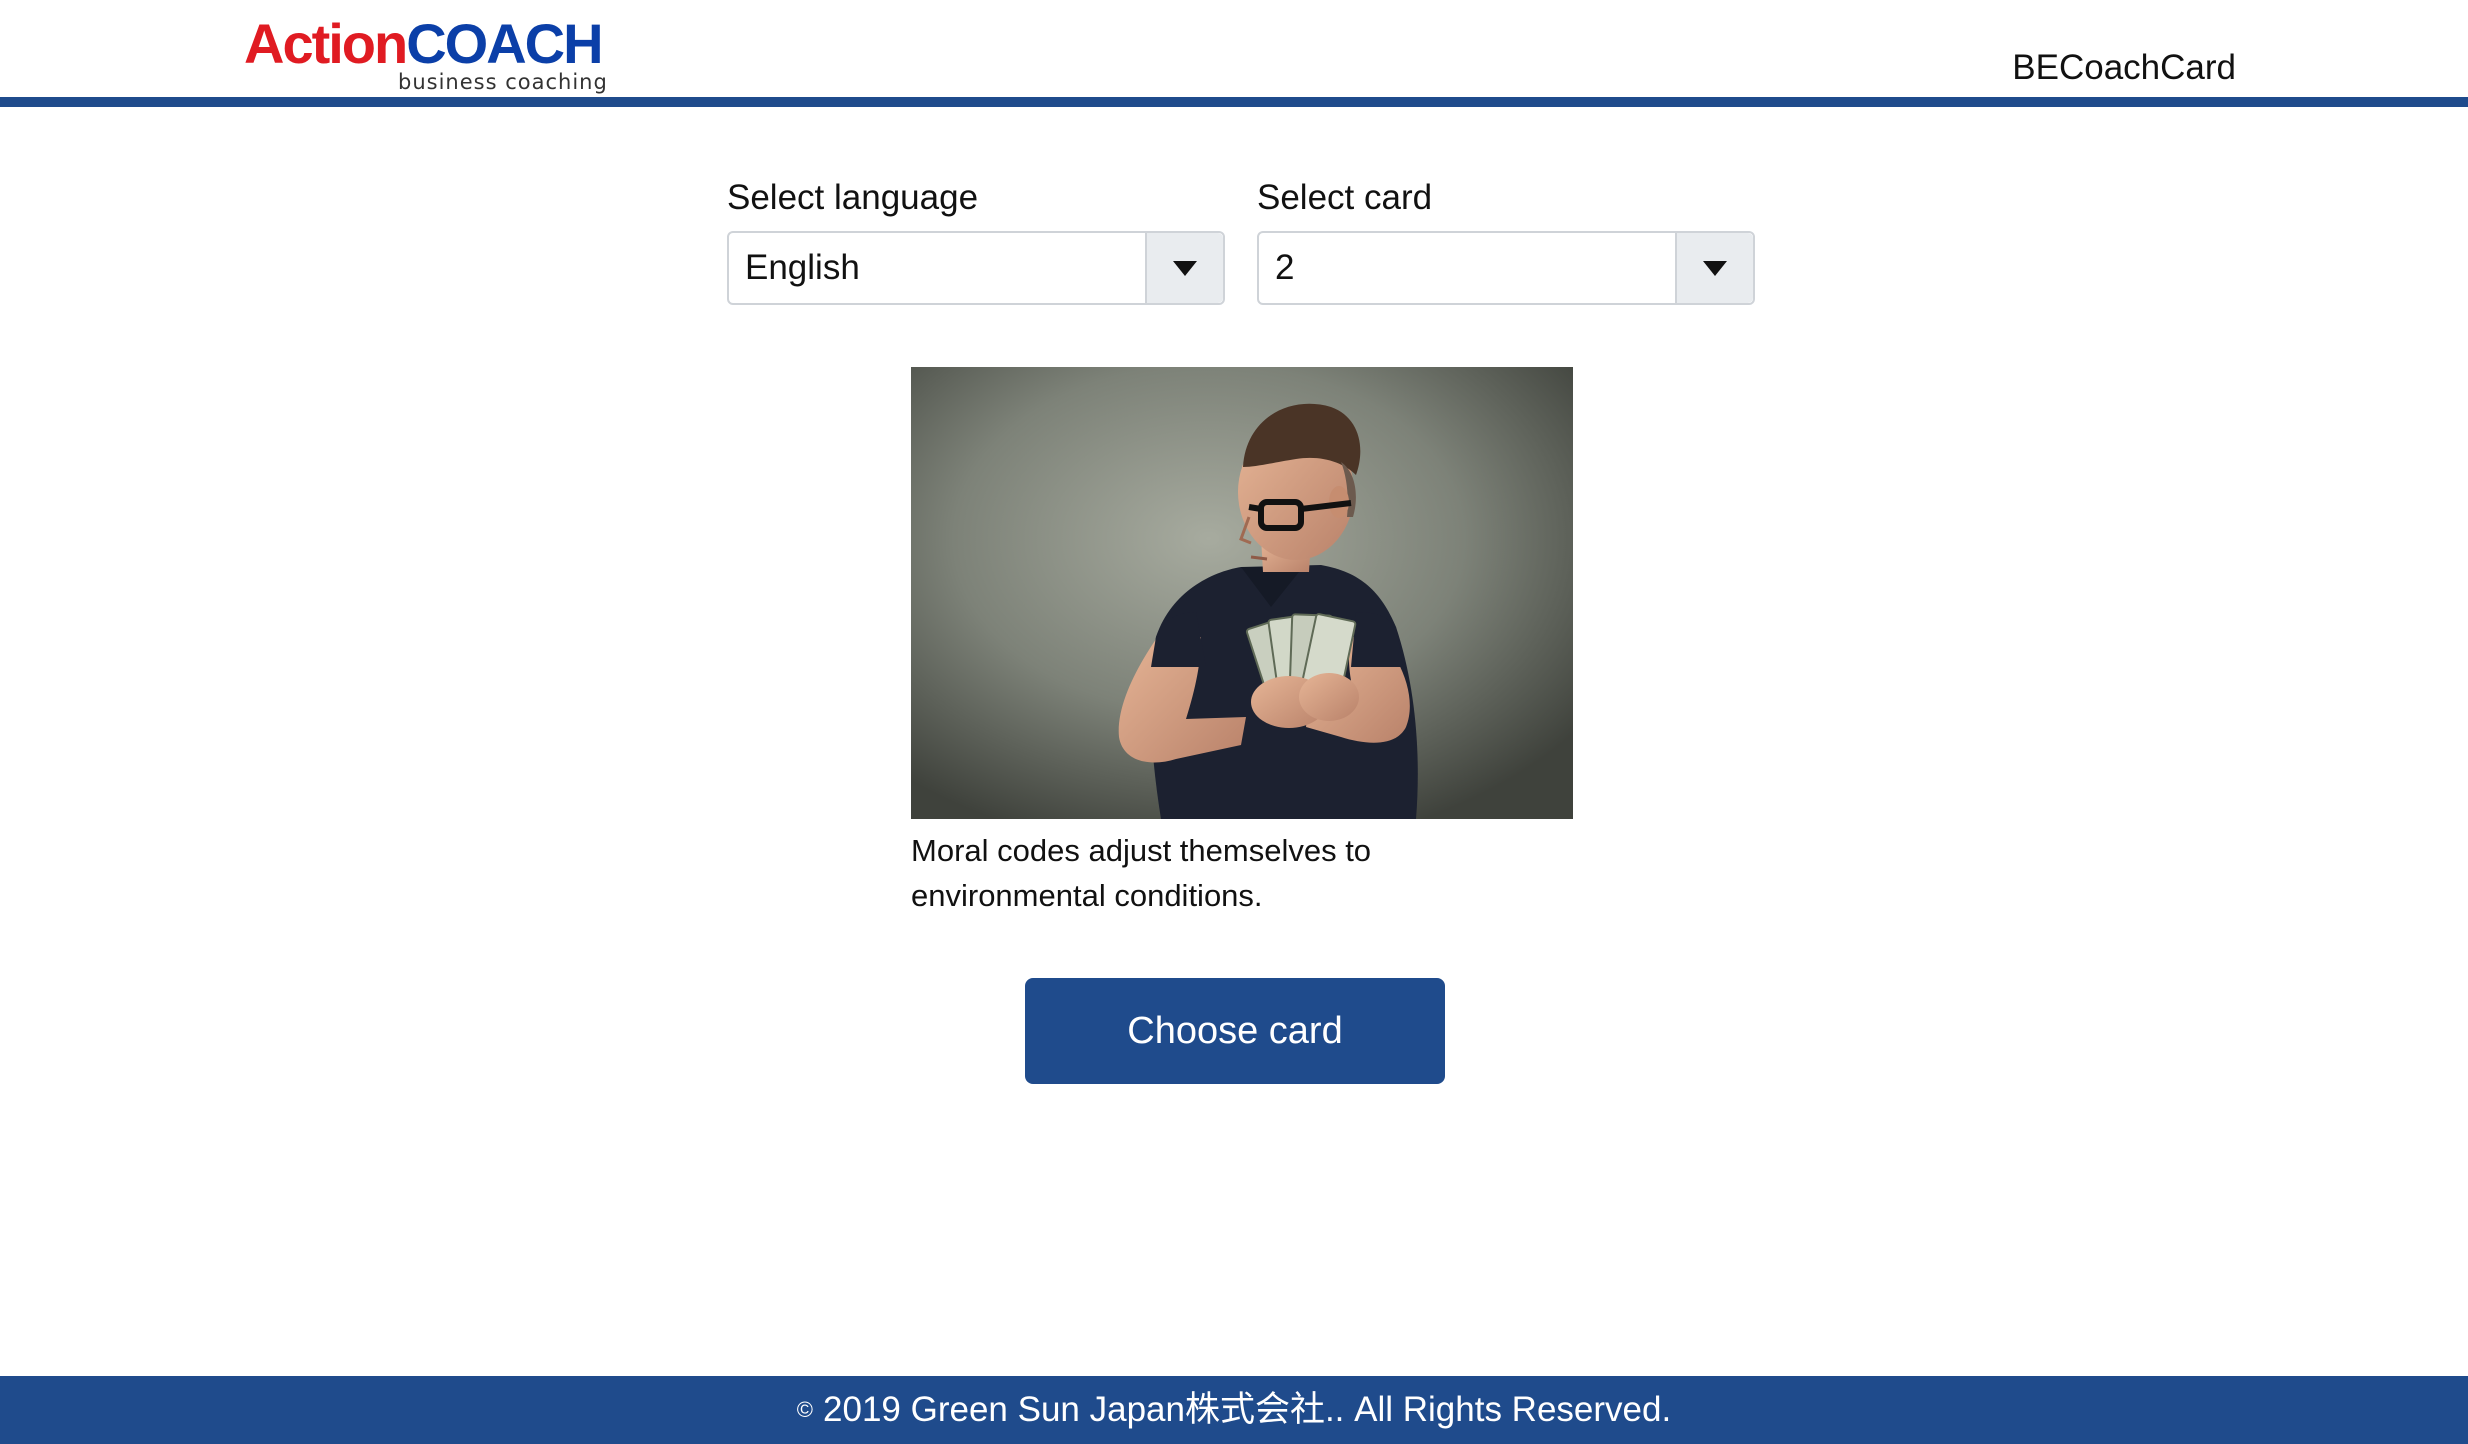 This screenshot has width=2468, height=1444. Describe the element at coordinates (802, 267) in the screenshot. I see `language-select-value: English` at that location.